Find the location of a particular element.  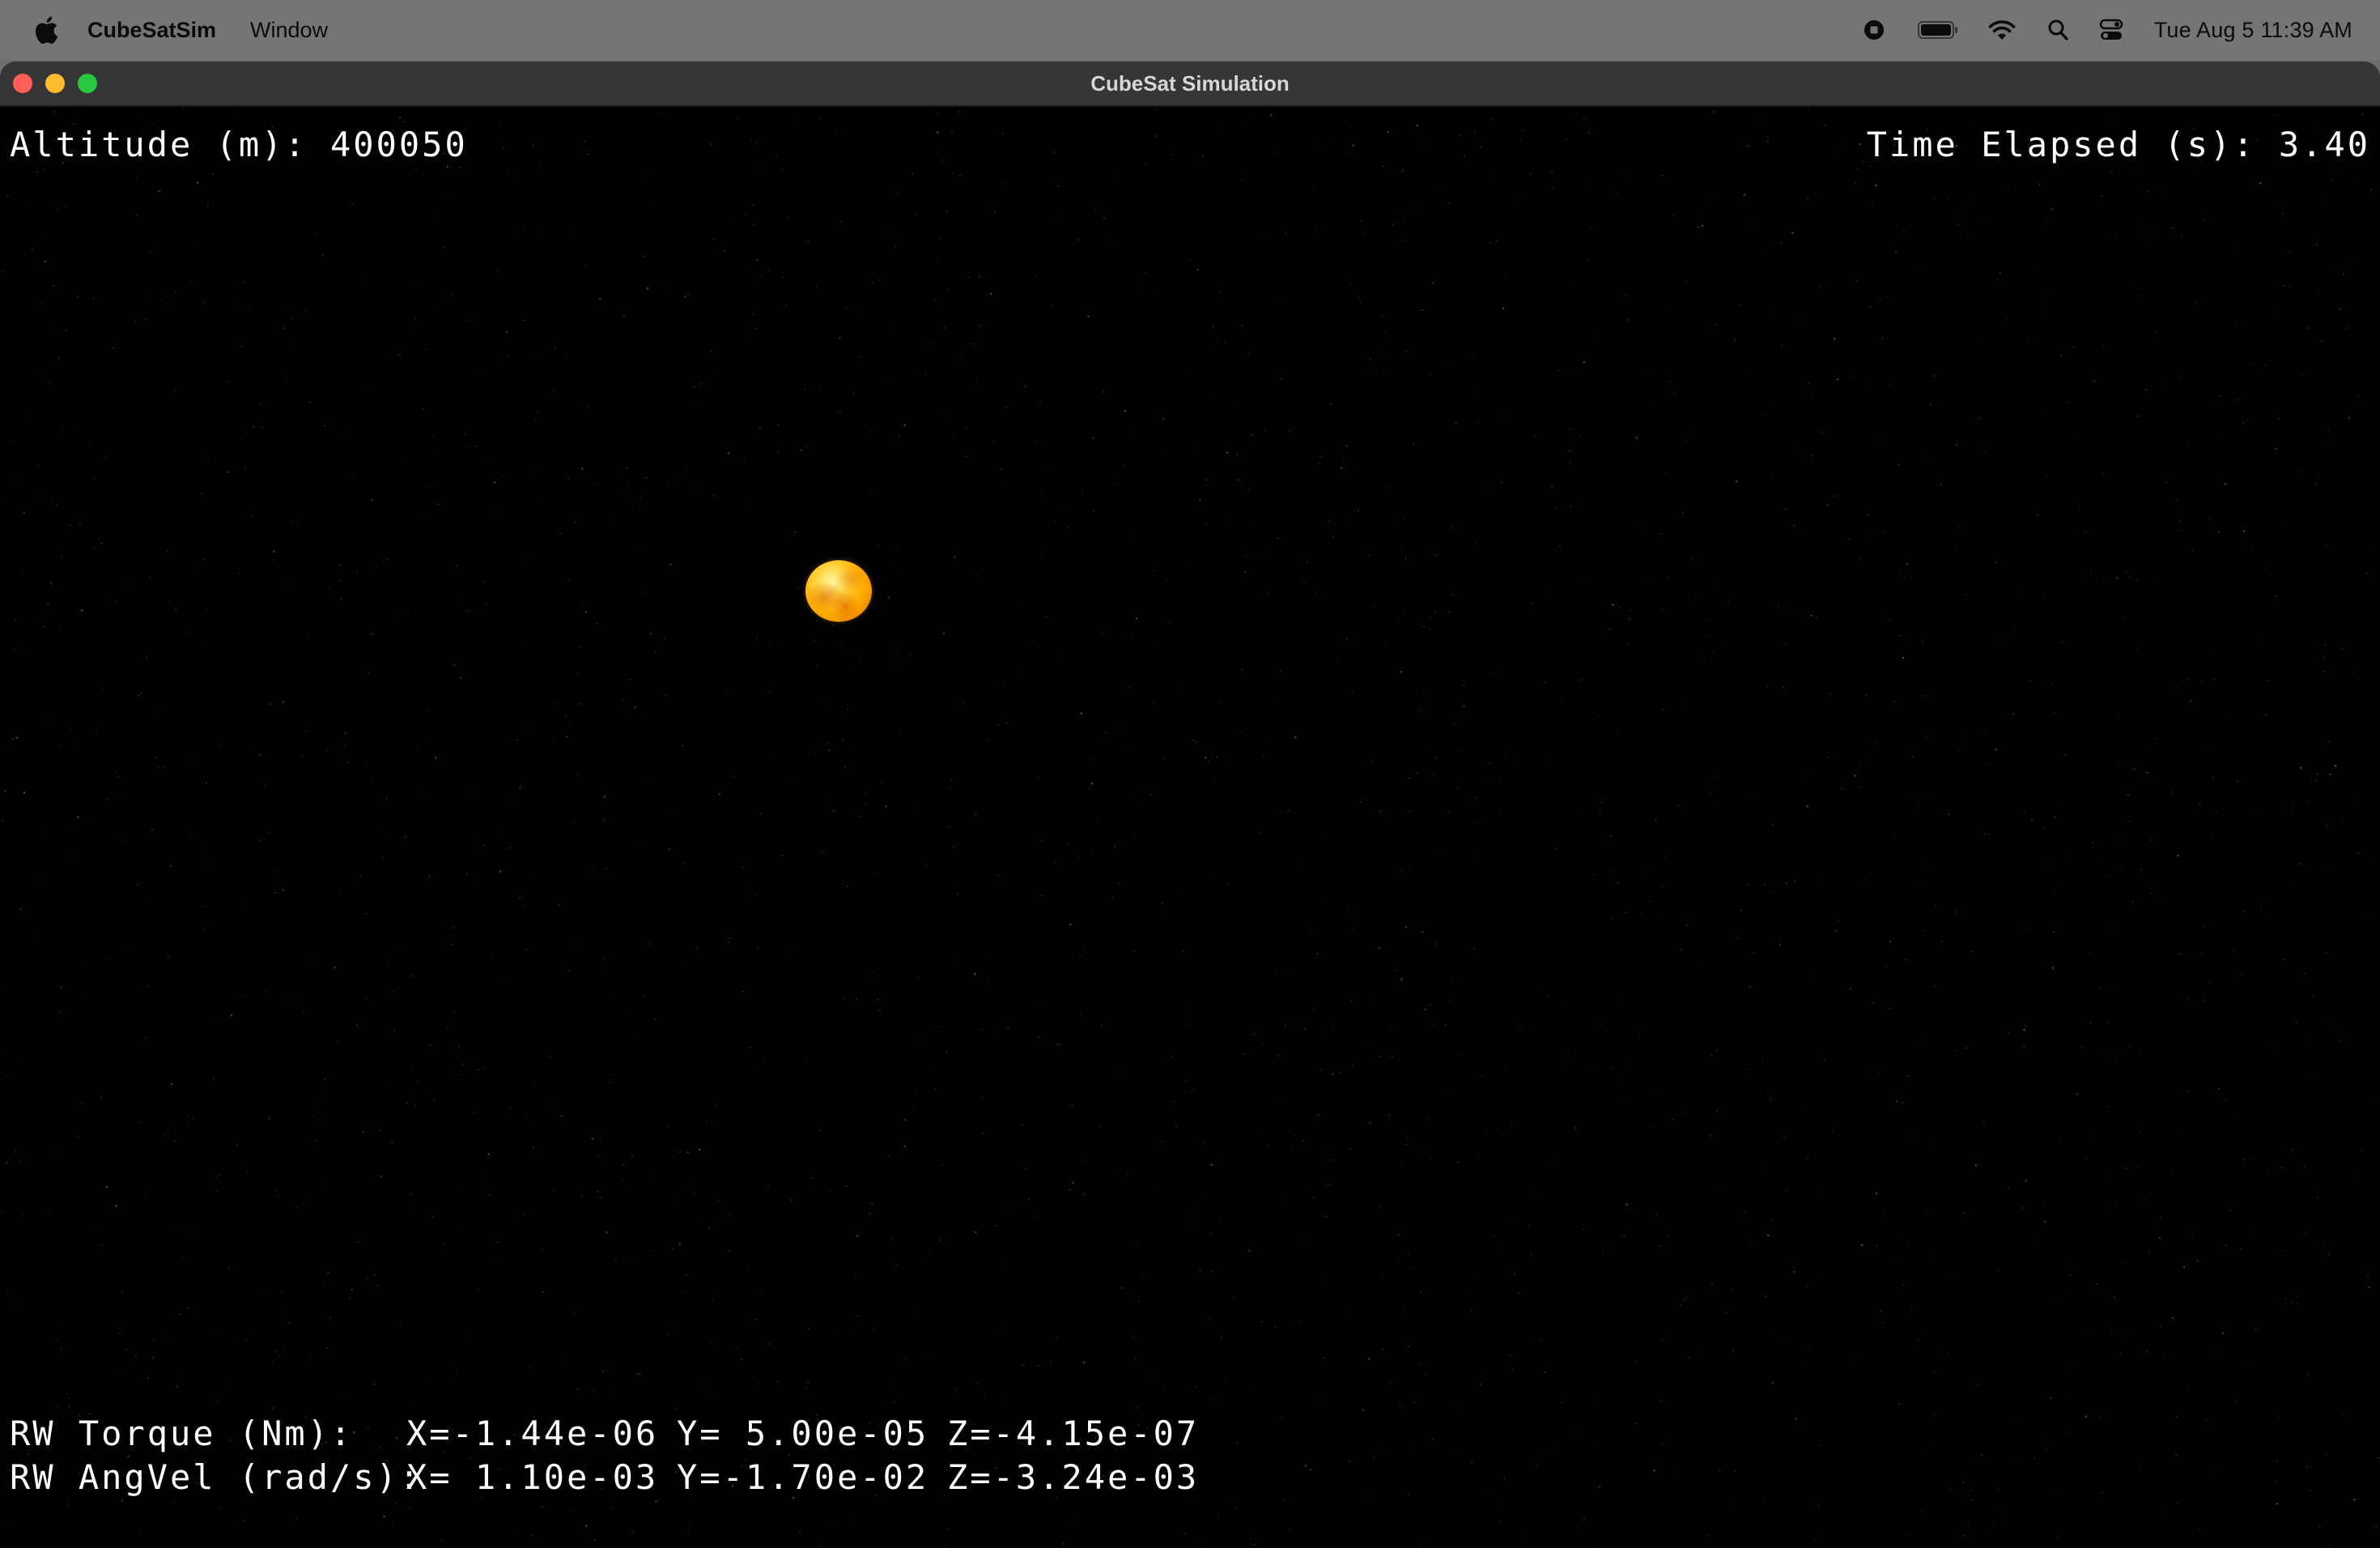

close-window-button is located at coordinates (23, 83).